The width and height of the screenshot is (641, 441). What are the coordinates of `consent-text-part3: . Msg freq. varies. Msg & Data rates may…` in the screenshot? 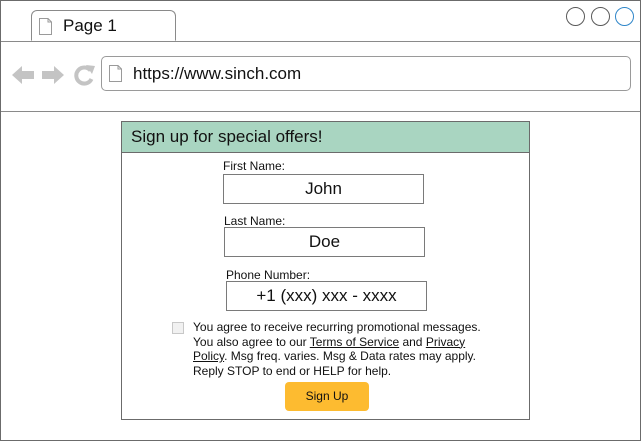 It's located at (334, 363).